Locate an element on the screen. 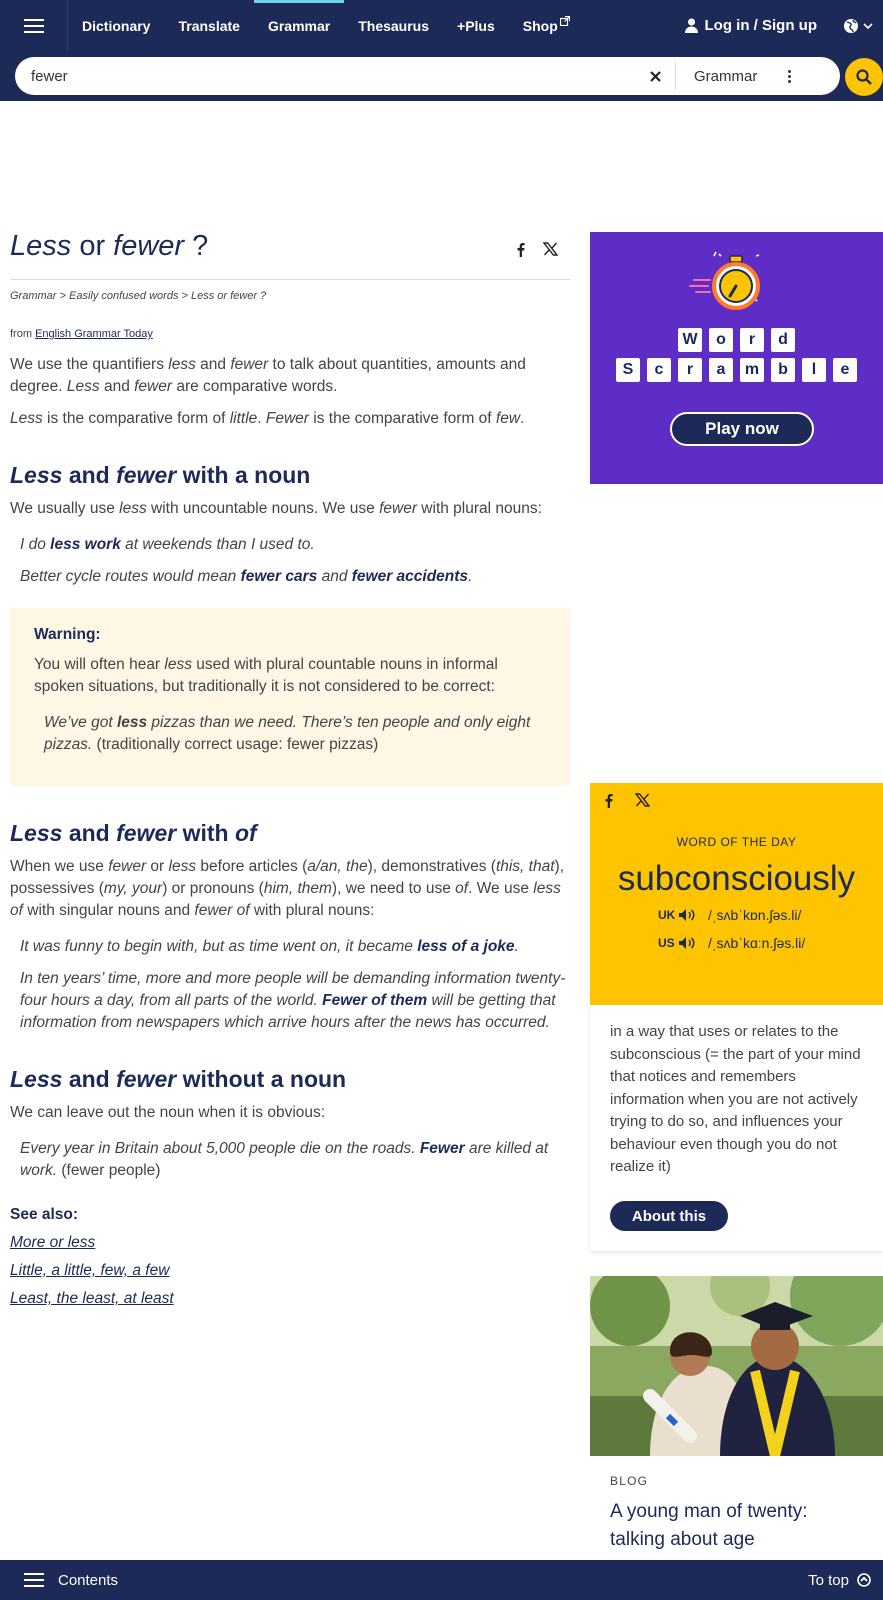 The width and height of the screenshot is (883, 1600). wotd-word: subconsciously is located at coordinates (736, 879).